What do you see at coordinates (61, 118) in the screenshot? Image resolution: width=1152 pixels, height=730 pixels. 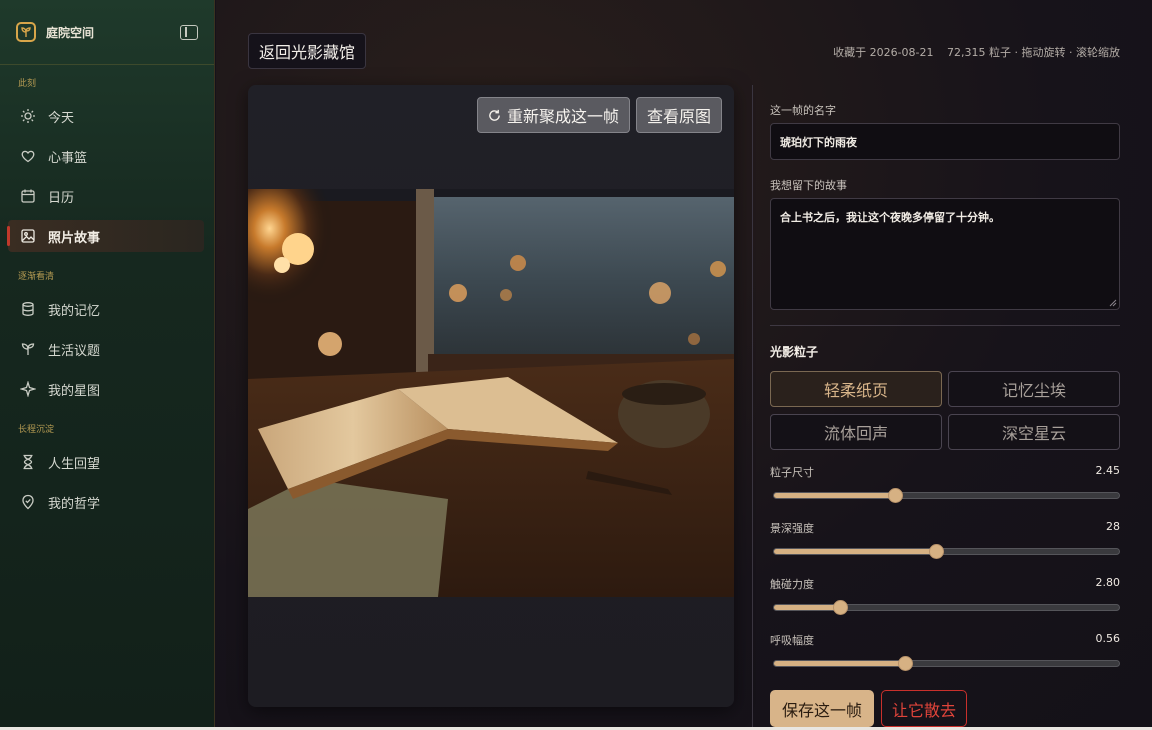 I see `sidebar-item-label: 今天` at bounding box center [61, 118].